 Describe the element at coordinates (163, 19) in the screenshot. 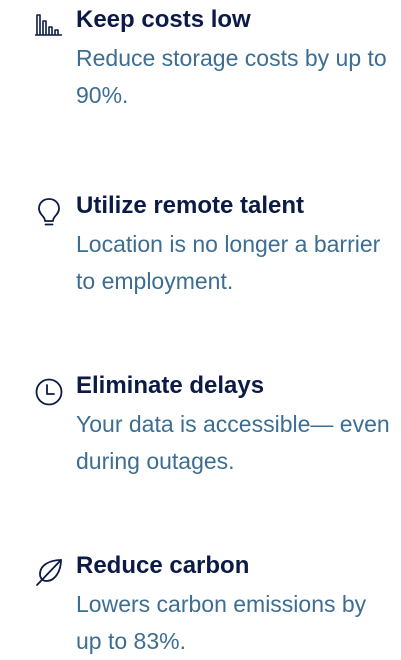

I see `feature-title: Keep costs low` at that location.